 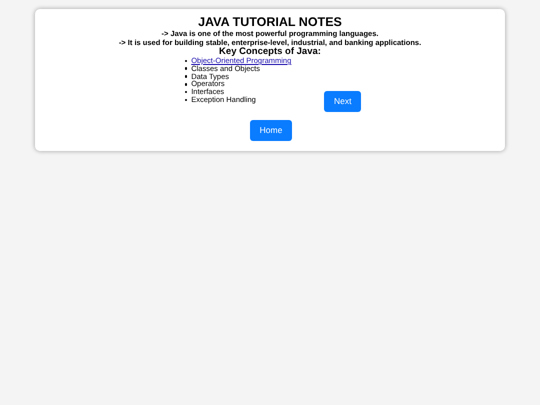 I want to click on page-title: JAVA TUTORIAL NOTES, so click(x=270, y=22).